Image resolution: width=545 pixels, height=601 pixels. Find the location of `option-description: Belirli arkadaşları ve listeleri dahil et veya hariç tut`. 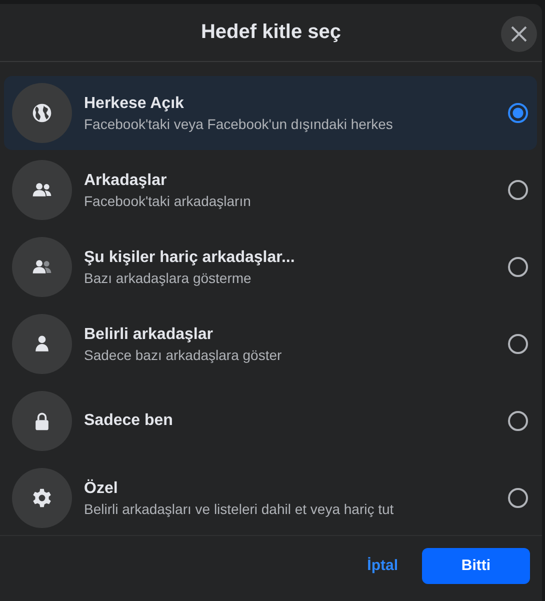

option-description: Belirli arkadaşları ve listeleri dahil et veya hariç tut is located at coordinates (239, 508).